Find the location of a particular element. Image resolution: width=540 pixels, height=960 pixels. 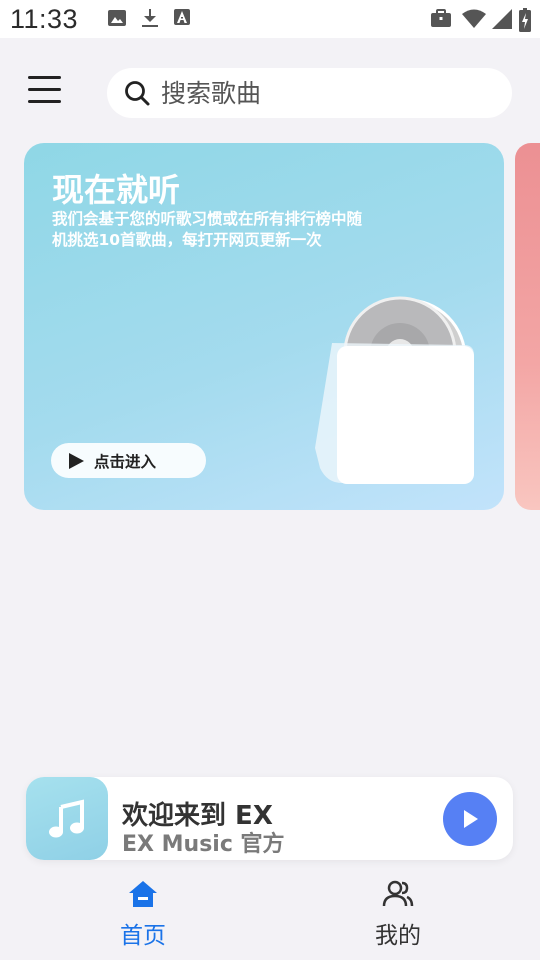

search-input is located at coordinates (321, 93).